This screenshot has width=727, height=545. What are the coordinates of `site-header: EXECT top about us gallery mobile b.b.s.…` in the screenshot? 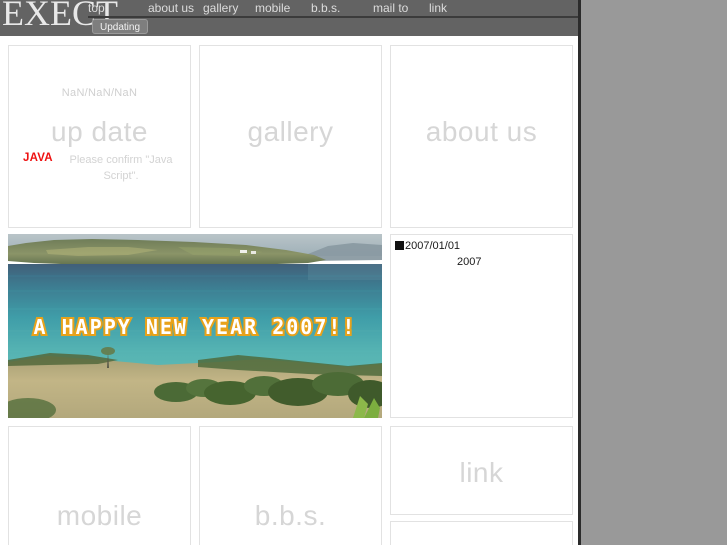 It's located at (289, 18).